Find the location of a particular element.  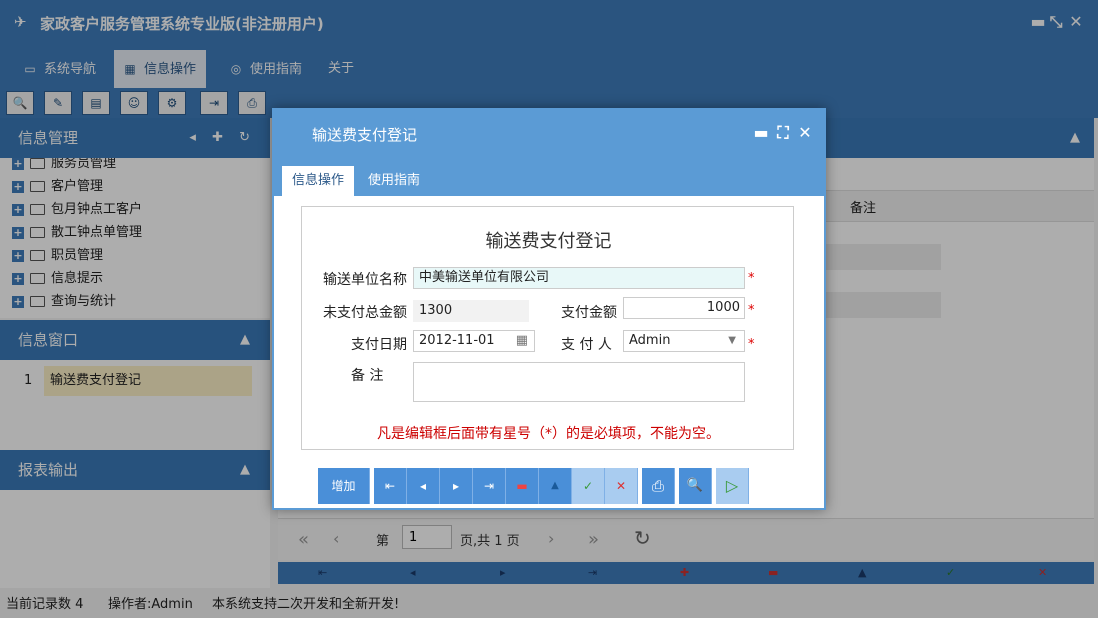

dialog-tabs: 信息操作 使用指南 is located at coordinates (549, 176).